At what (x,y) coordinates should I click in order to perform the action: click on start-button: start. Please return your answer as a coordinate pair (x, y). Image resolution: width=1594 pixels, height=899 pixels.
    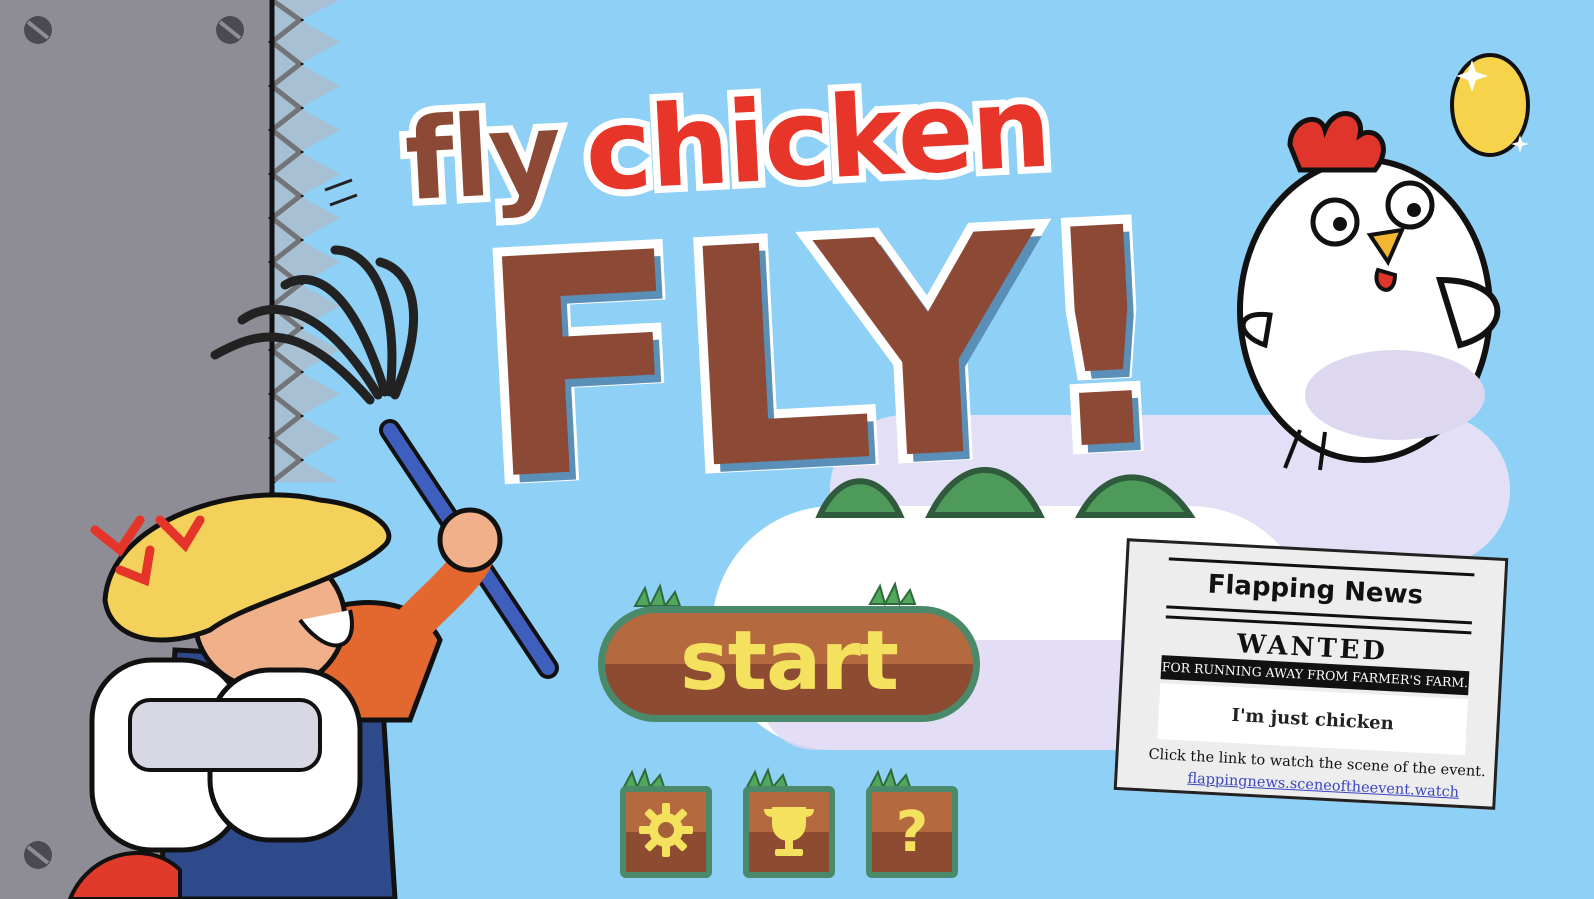
    Looking at the image, I should click on (789, 664).